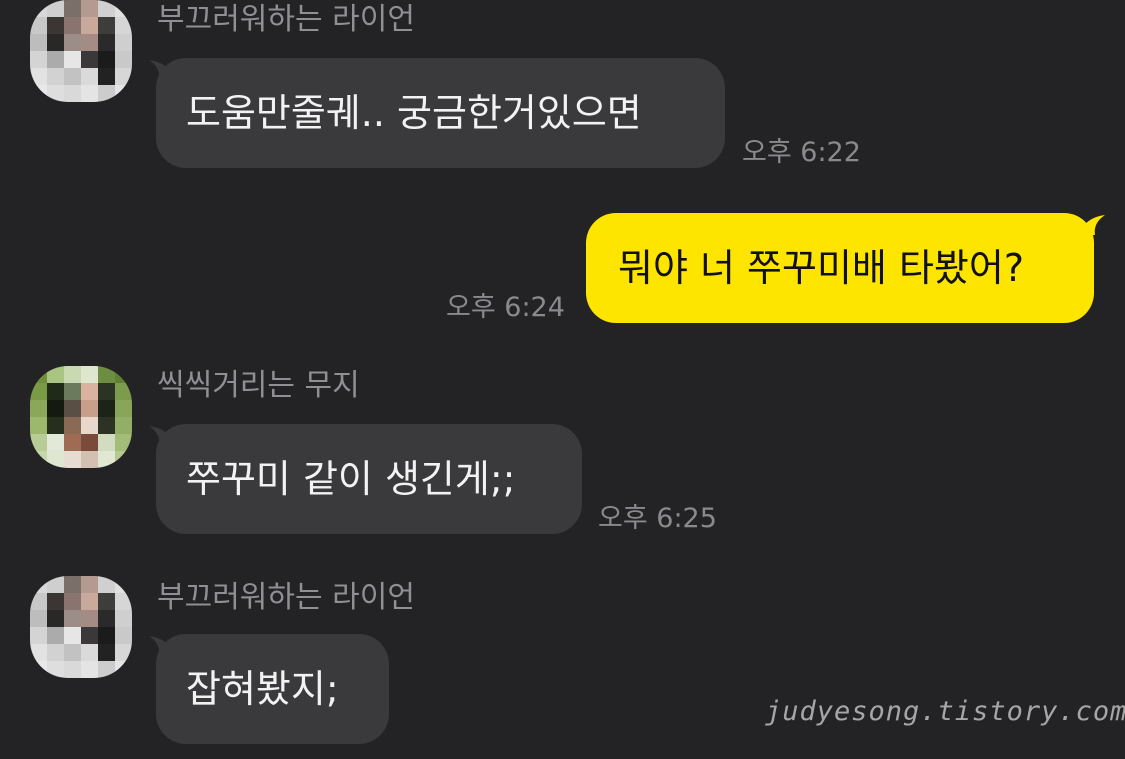 This screenshot has height=759, width=1125. I want to click on message-bubble: 뭐야 너 쭈꾸미배 타봤어?, so click(840, 268).